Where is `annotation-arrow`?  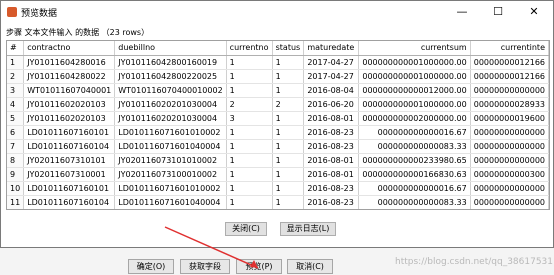 annotation-arrow is located at coordinates (211, 247).